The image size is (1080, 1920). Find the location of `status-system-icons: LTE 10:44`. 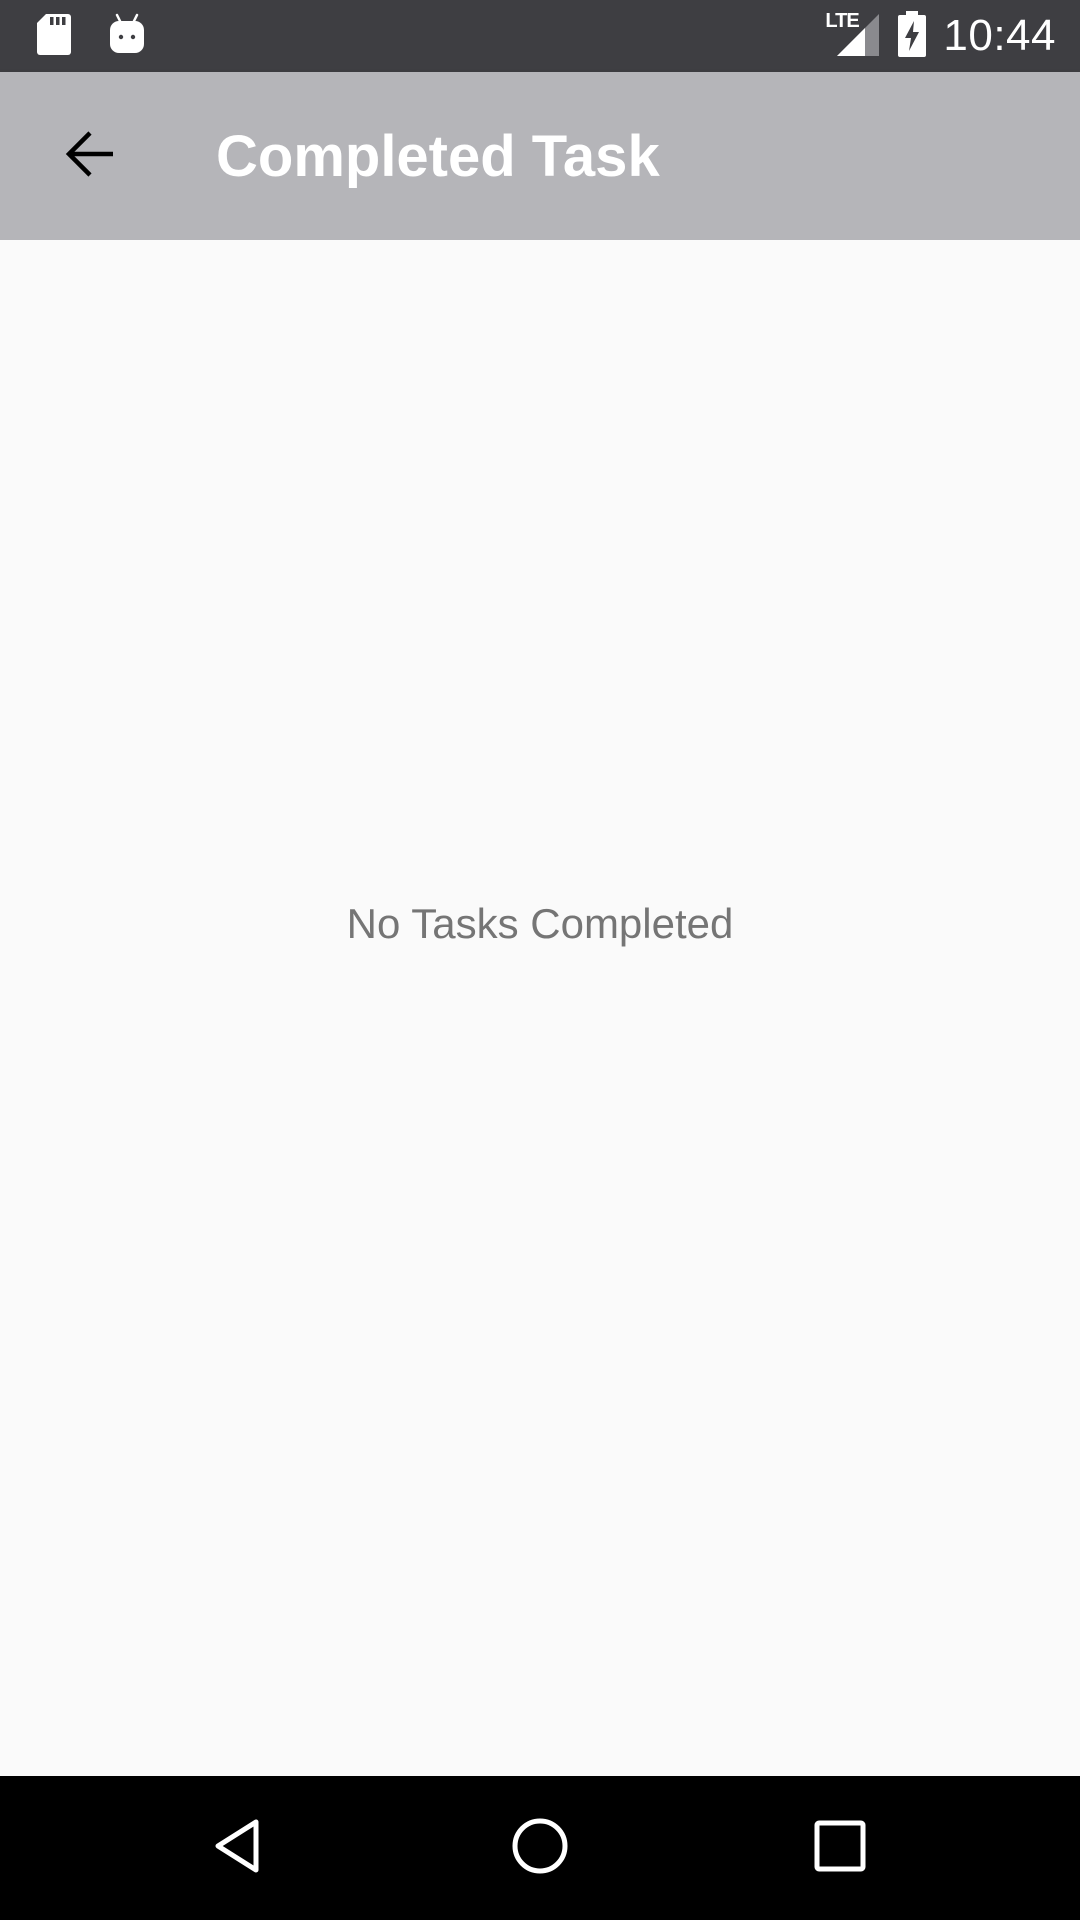

status-system-icons: LTE 10:44 is located at coordinates (940, 36).